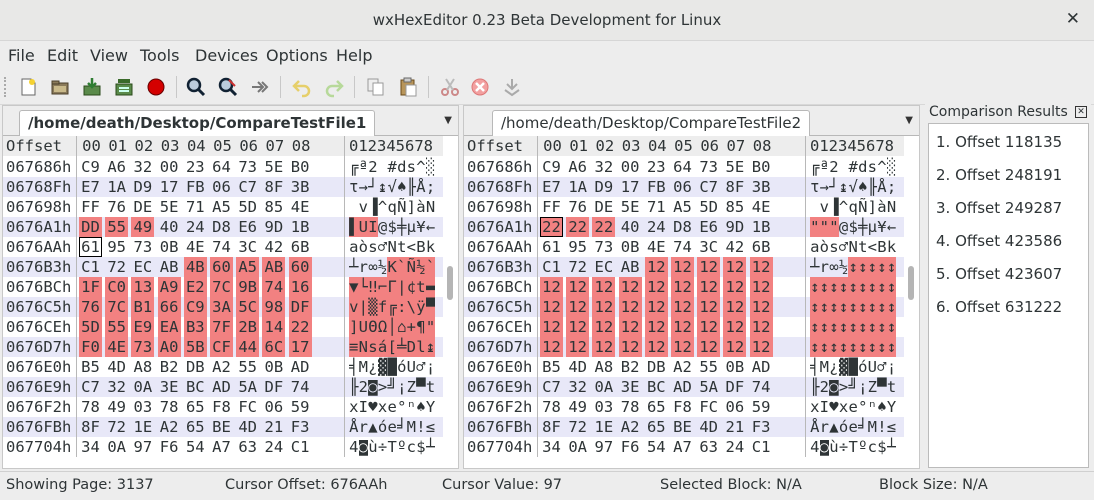  I want to click on ascii-char: ^, so click(844, 207).